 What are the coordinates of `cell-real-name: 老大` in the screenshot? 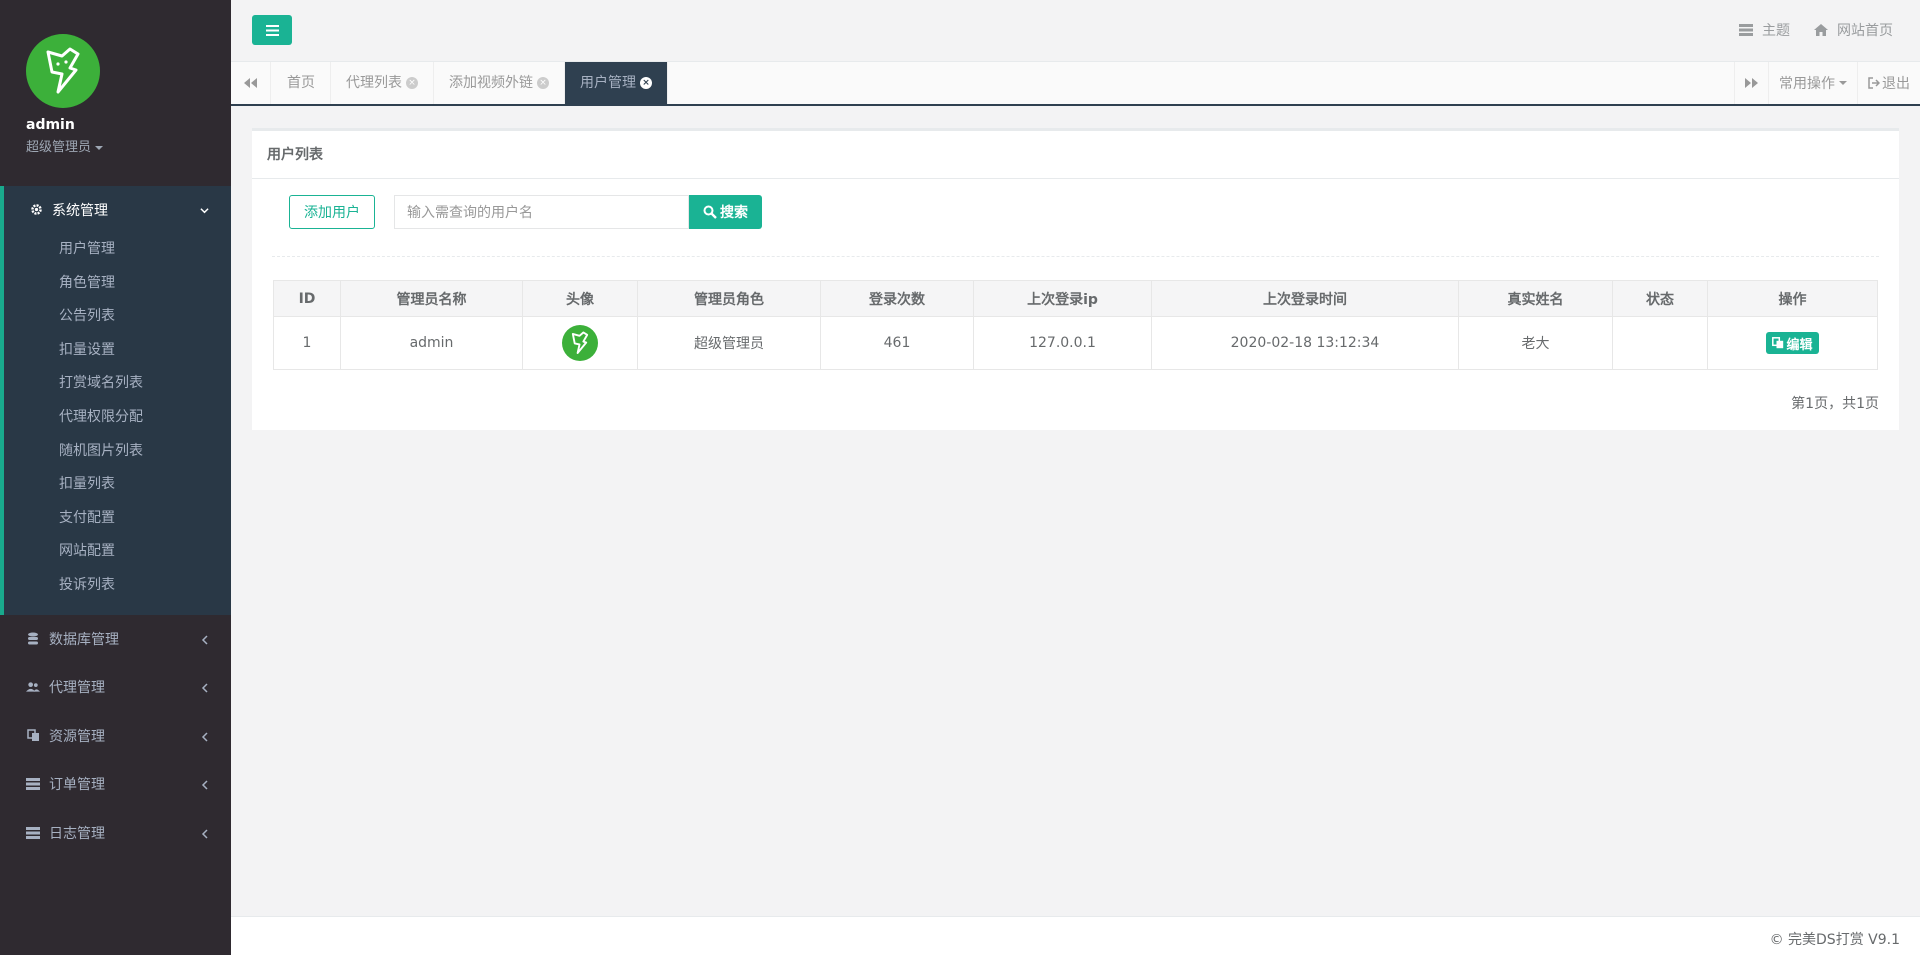 It's located at (1535, 343).